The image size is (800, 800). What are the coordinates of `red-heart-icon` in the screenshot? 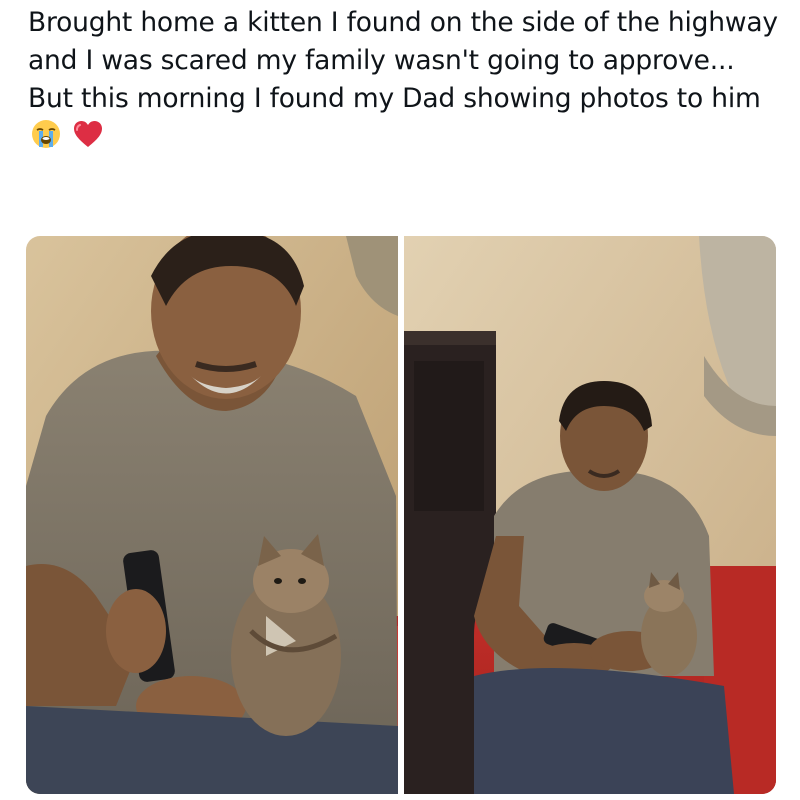 It's located at (88, 134).